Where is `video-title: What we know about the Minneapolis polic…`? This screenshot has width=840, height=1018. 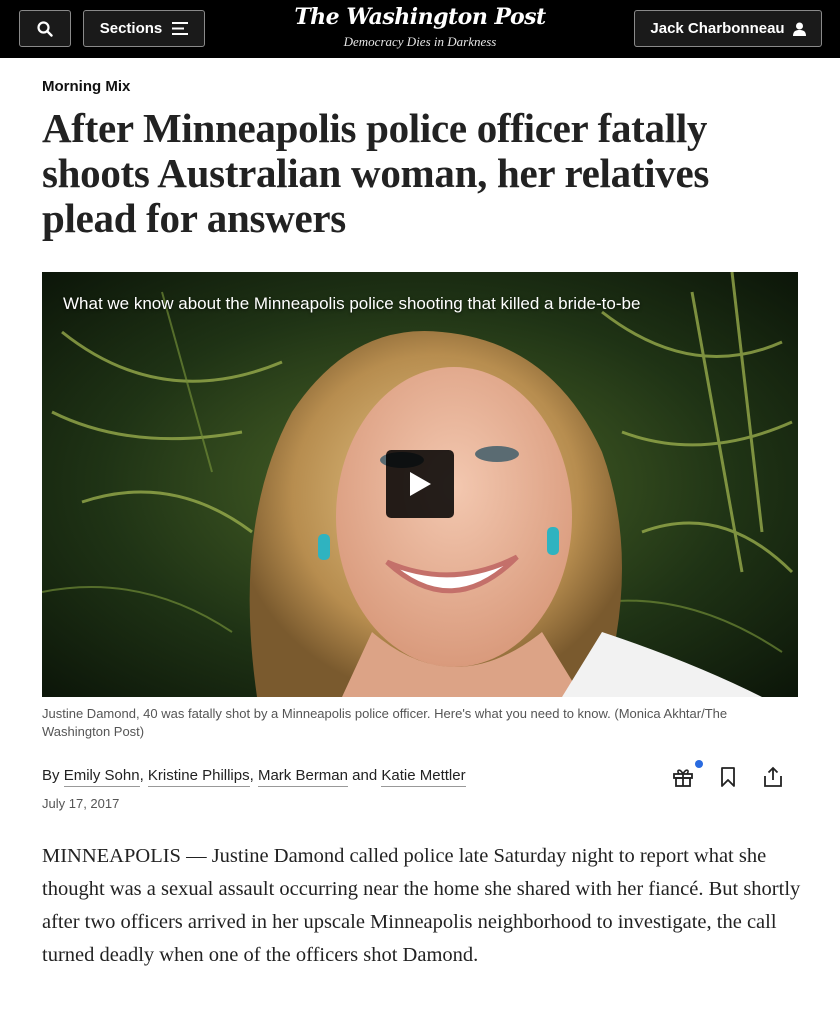 video-title: What we know about the Minneapolis polic… is located at coordinates (351, 304).